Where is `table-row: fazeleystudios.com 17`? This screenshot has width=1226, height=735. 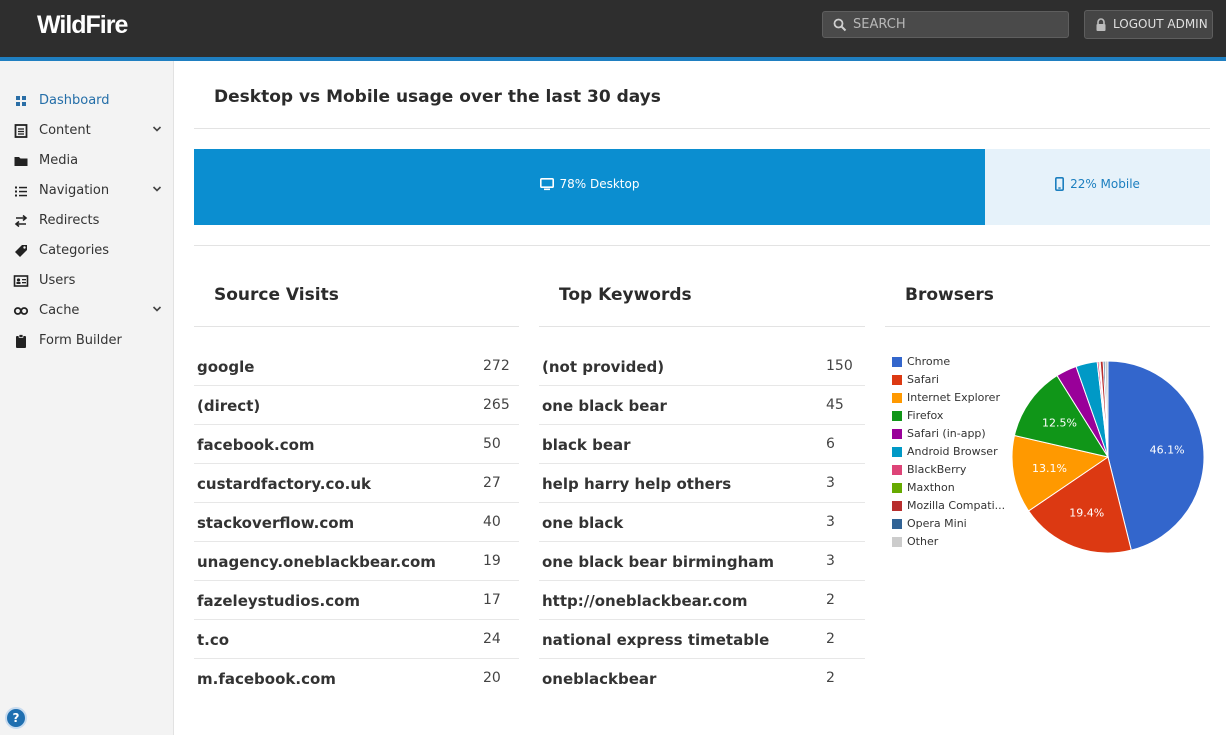
table-row: fazeleystudios.com 17 is located at coordinates (356, 600).